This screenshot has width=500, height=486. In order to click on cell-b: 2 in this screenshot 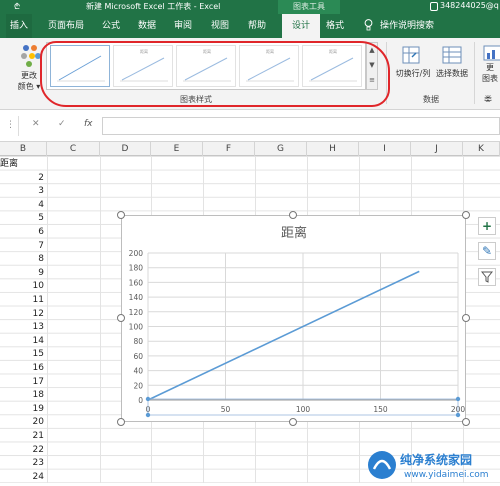, I will do `click(23, 178)`.